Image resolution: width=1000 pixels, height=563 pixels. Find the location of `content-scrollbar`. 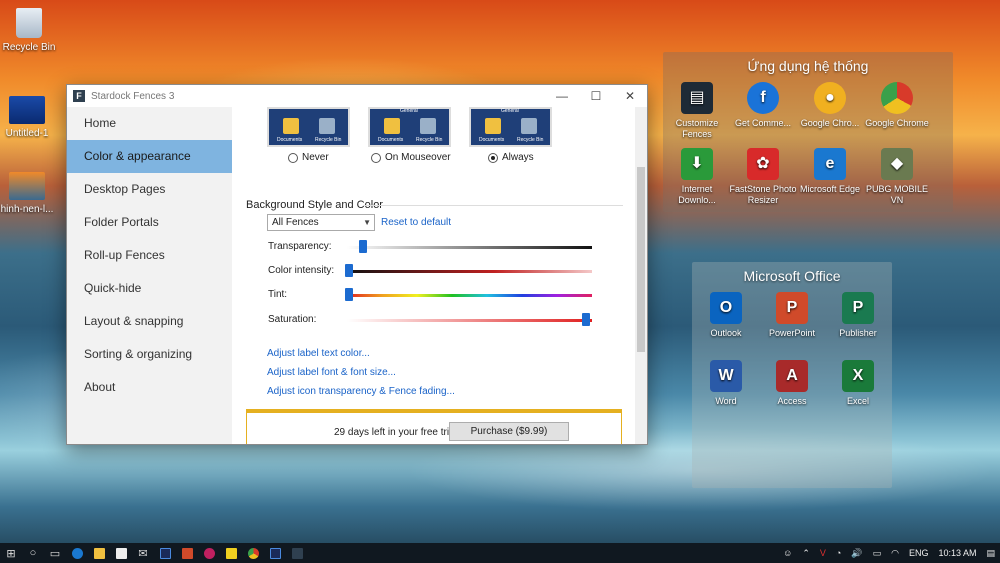

content-scrollbar is located at coordinates (641, 275).